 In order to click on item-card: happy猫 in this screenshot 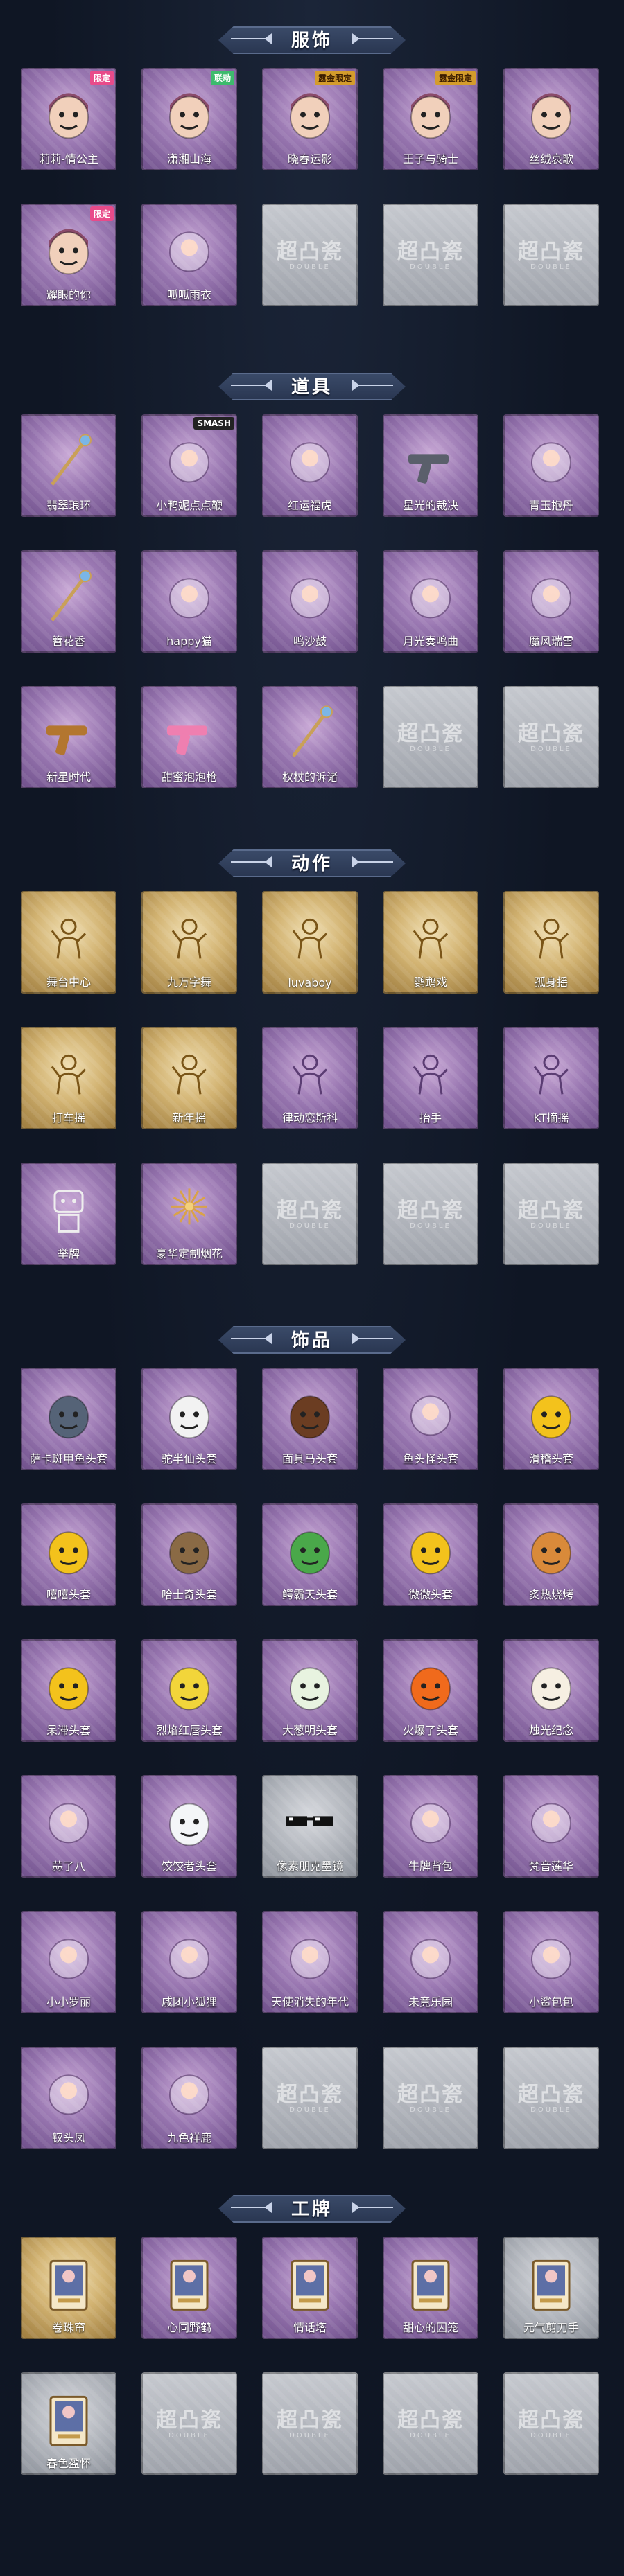, I will do `click(189, 609)`.